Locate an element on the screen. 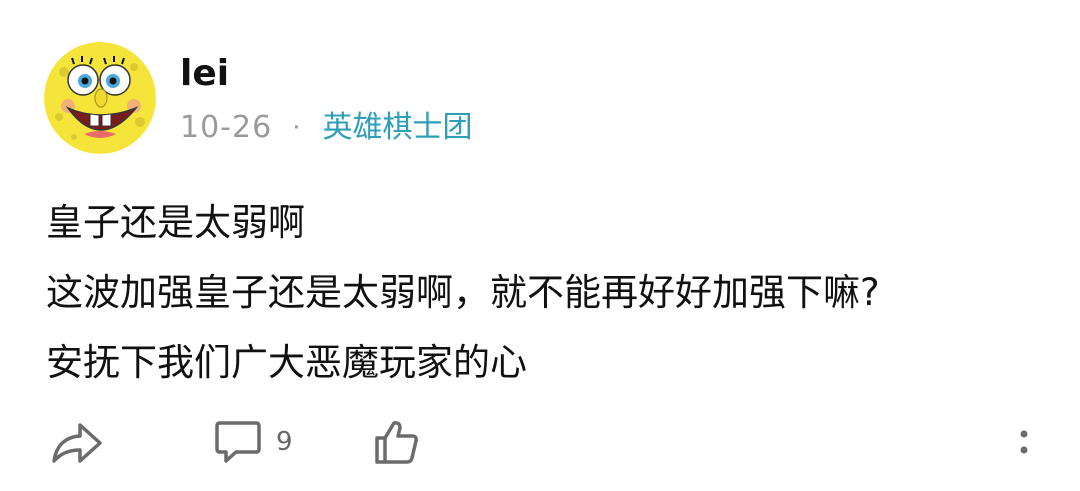  comment-bubble-icon is located at coordinates (238, 442).